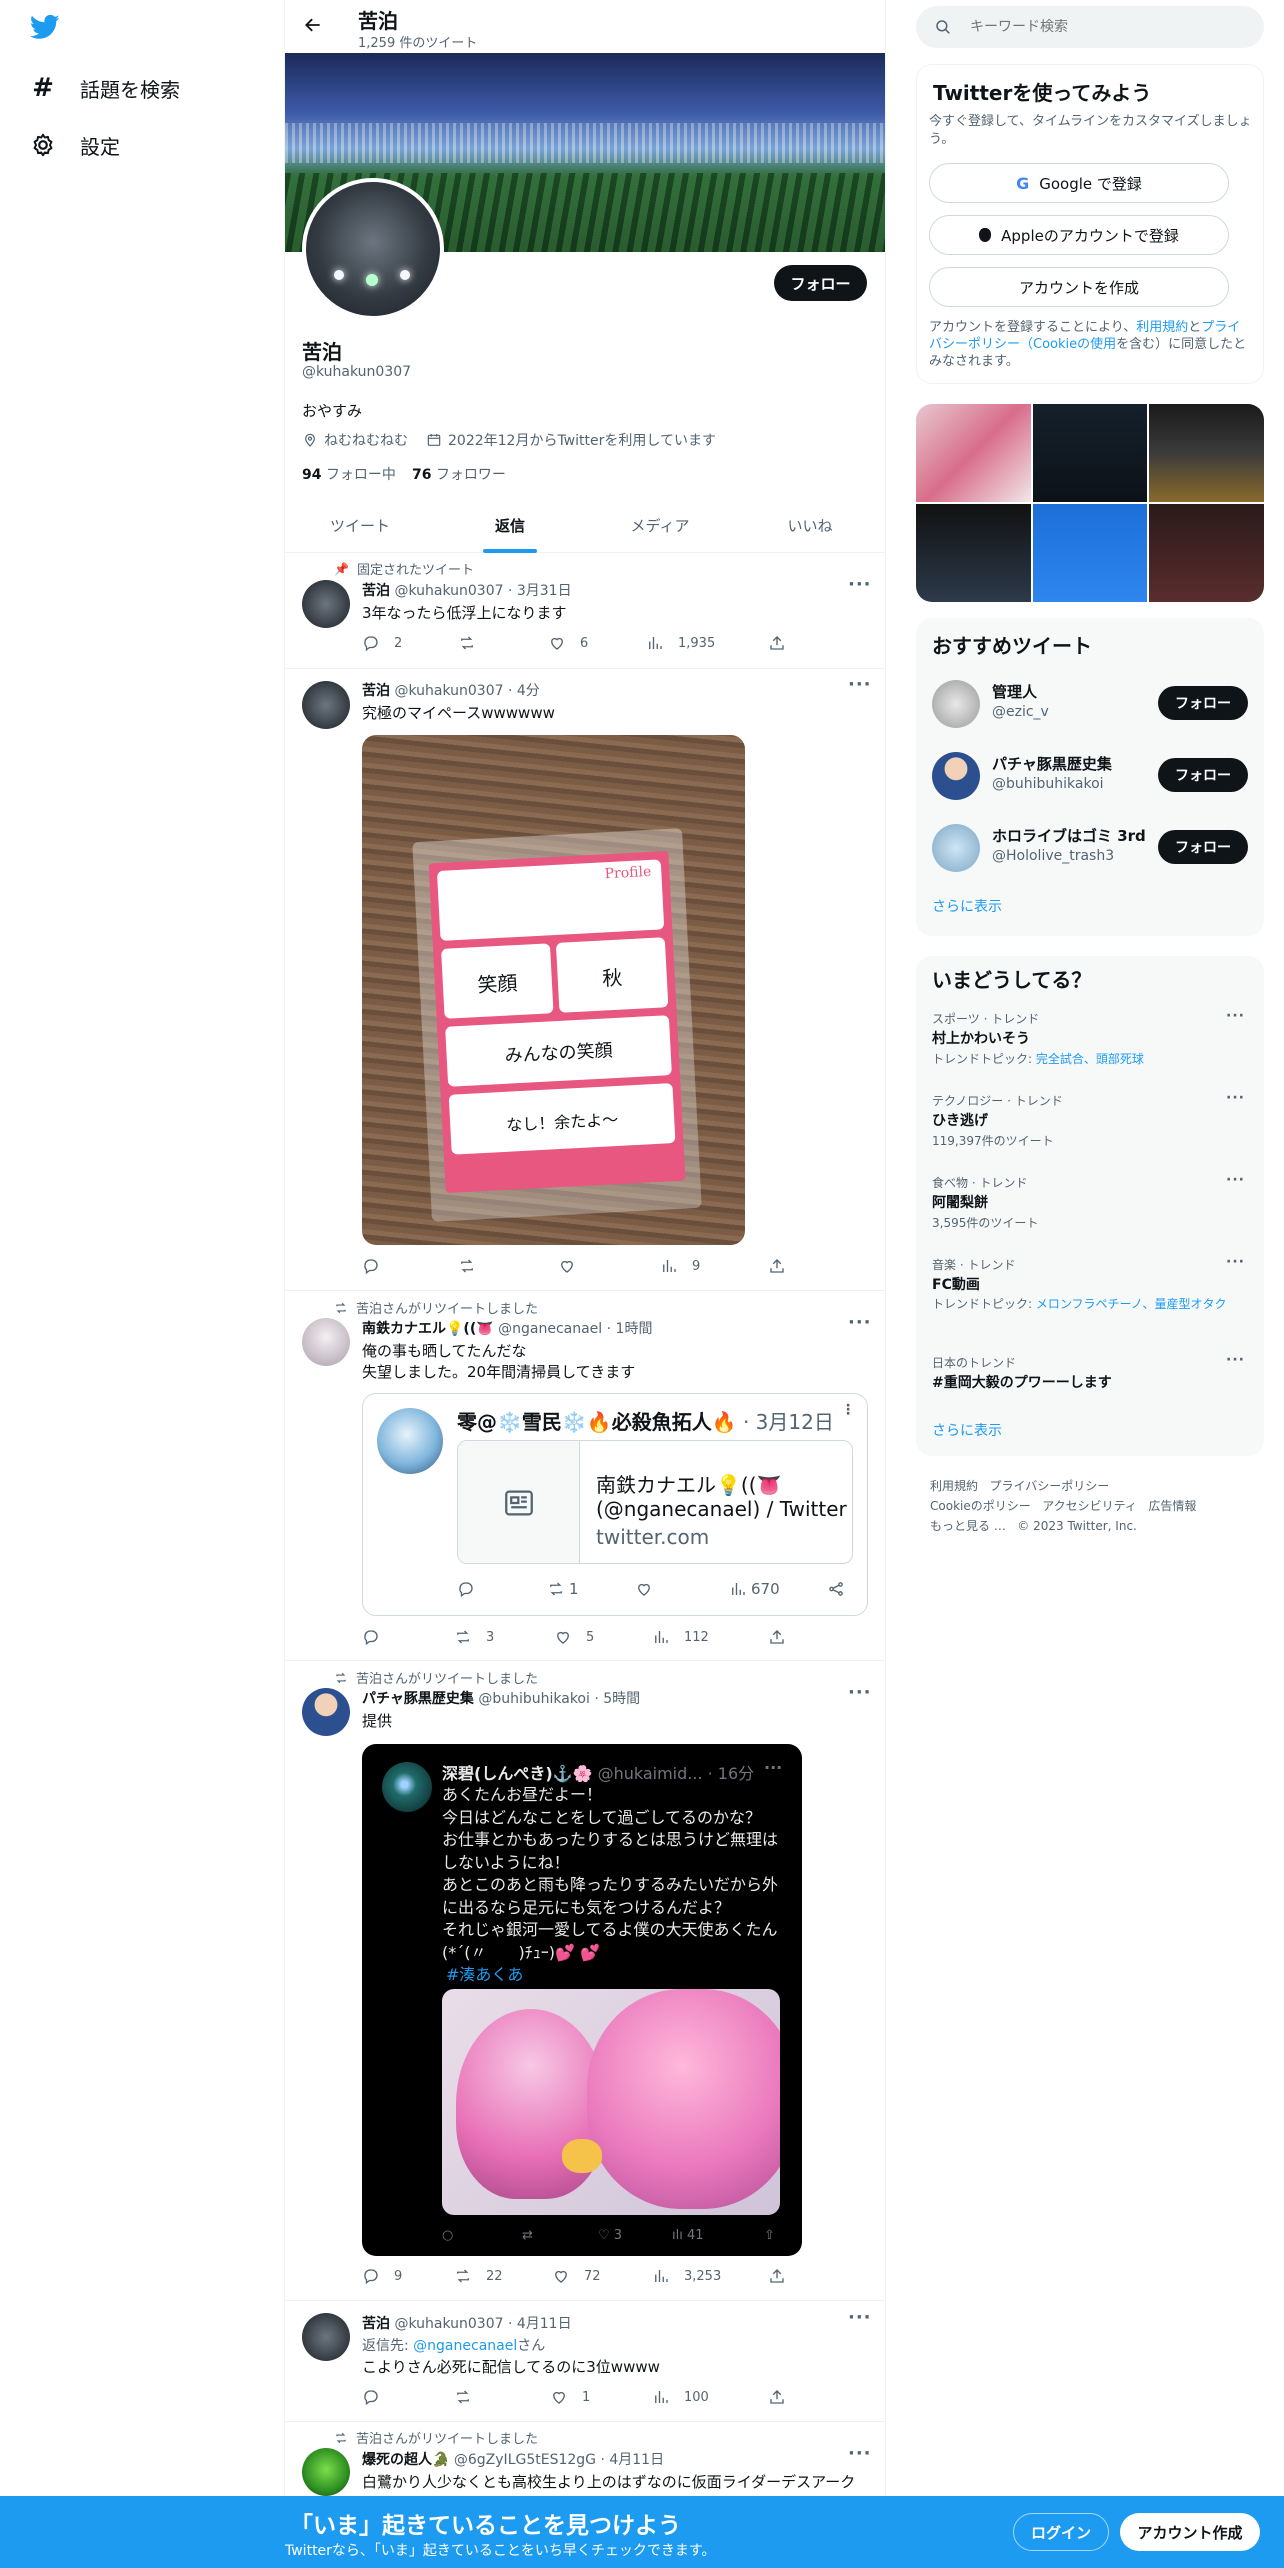  What do you see at coordinates (459, 474) in the screenshot?
I see `followers-link: 76 フォロワー` at bounding box center [459, 474].